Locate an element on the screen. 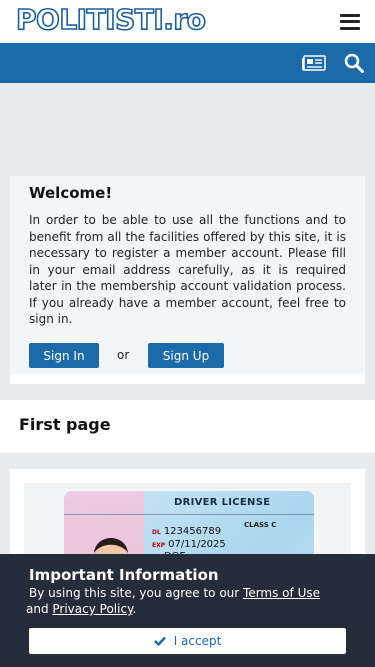 The image size is (375, 667). newspaper-icon is located at coordinates (314, 63).